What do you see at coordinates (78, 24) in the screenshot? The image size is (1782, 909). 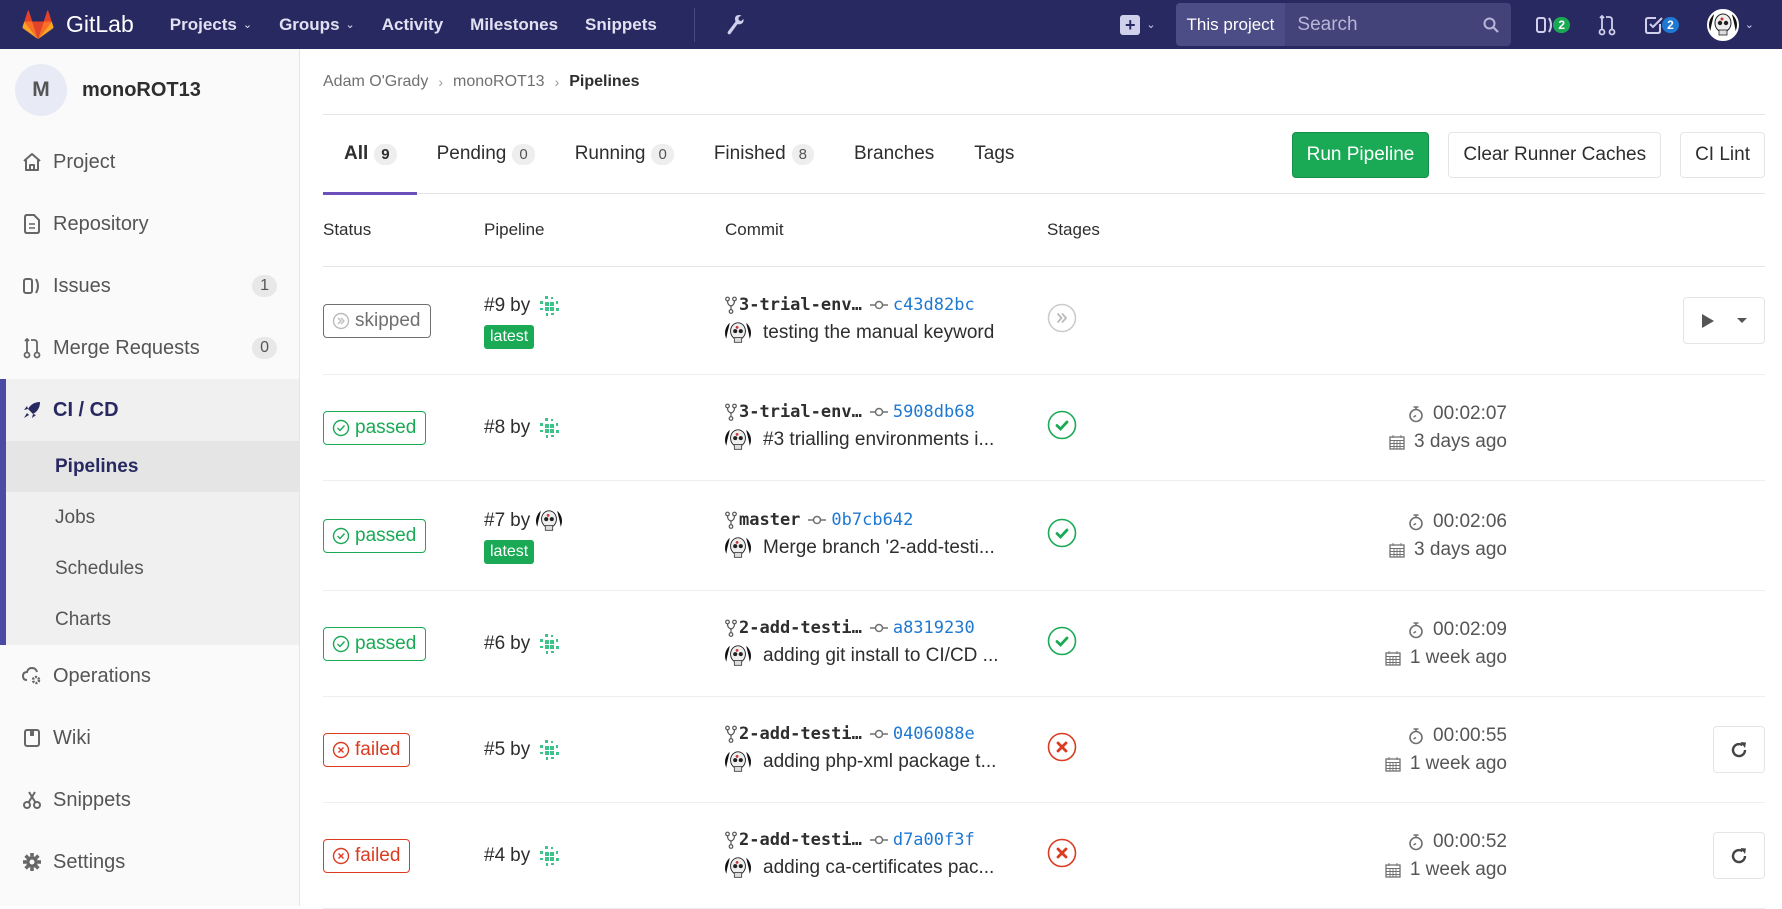 I see `gitlab-logo: GitLab` at bounding box center [78, 24].